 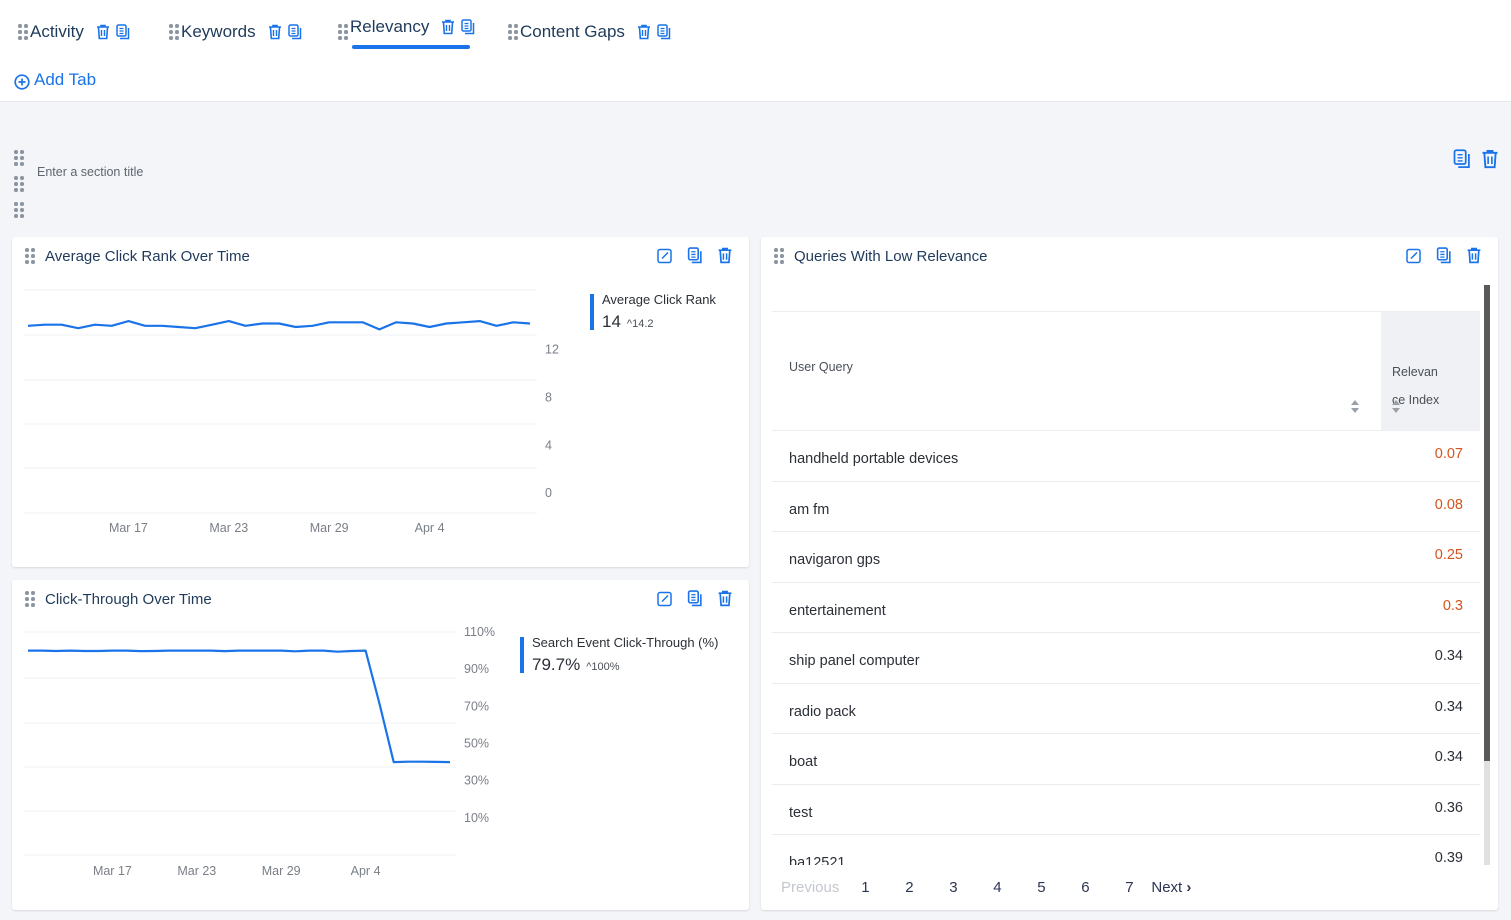 What do you see at coordinates (1126, 507) in the screenshot?
I see `table-row: am fm 0.08` at bounding box center [1126, 507].